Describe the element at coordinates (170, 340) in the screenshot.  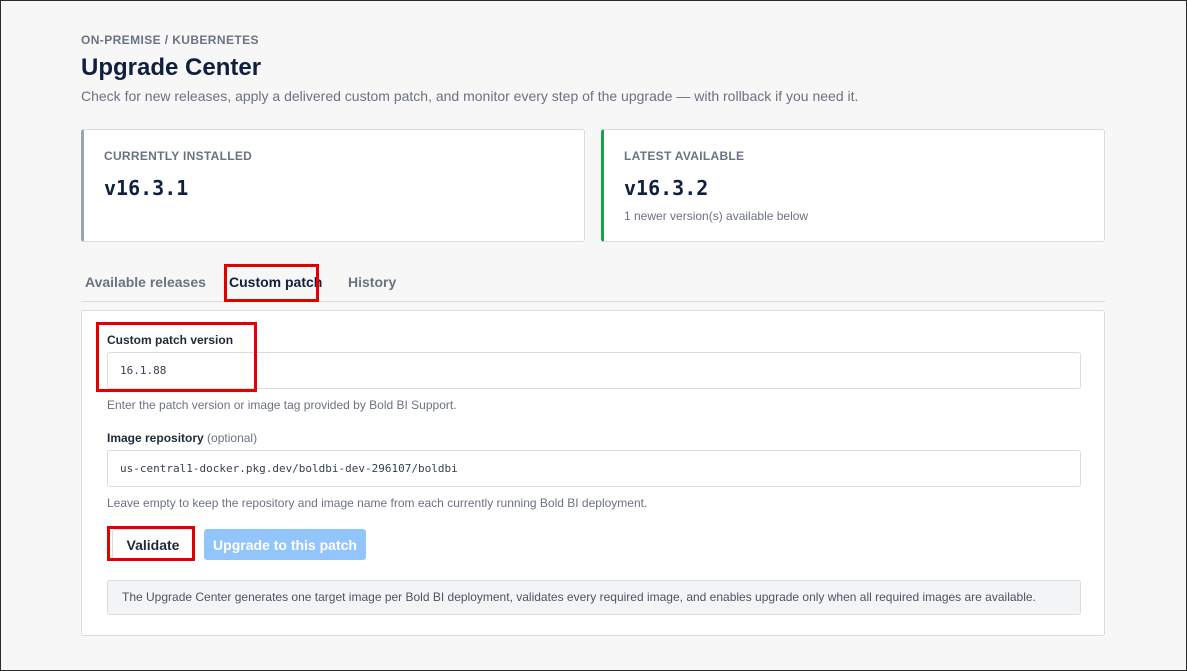
I see `patch-version-label: Custom patch version` at that location.